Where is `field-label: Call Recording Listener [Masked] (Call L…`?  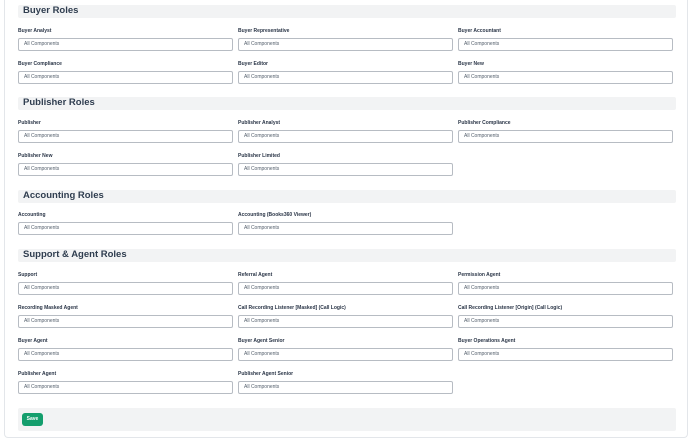 field-label: Call Recording Listener [Masked] (Call L… is located at coordinates (292, 308).